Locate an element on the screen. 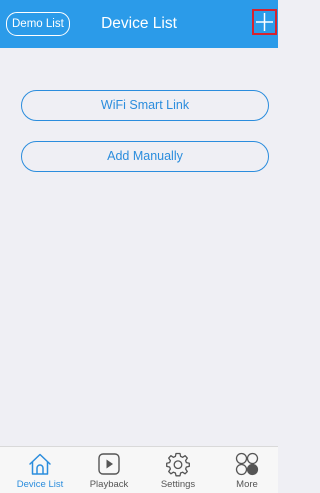 Image resolution: width=320 pixels, height=493 pixels. tab-playback: Playback is located at coordinates (109, 470).